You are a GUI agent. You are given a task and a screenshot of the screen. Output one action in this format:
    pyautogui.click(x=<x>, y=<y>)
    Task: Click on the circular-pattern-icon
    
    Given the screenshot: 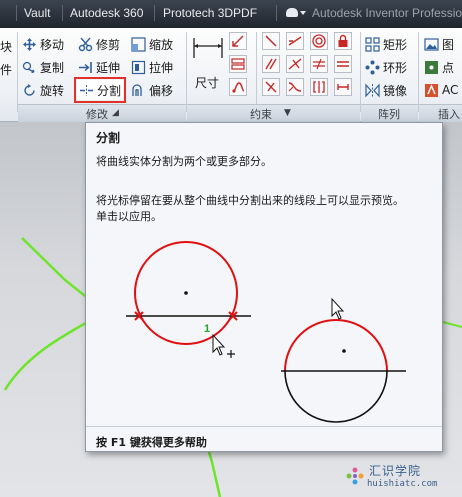 What is the action you would take?
    pyautogui.click(x=372, y=67)
    